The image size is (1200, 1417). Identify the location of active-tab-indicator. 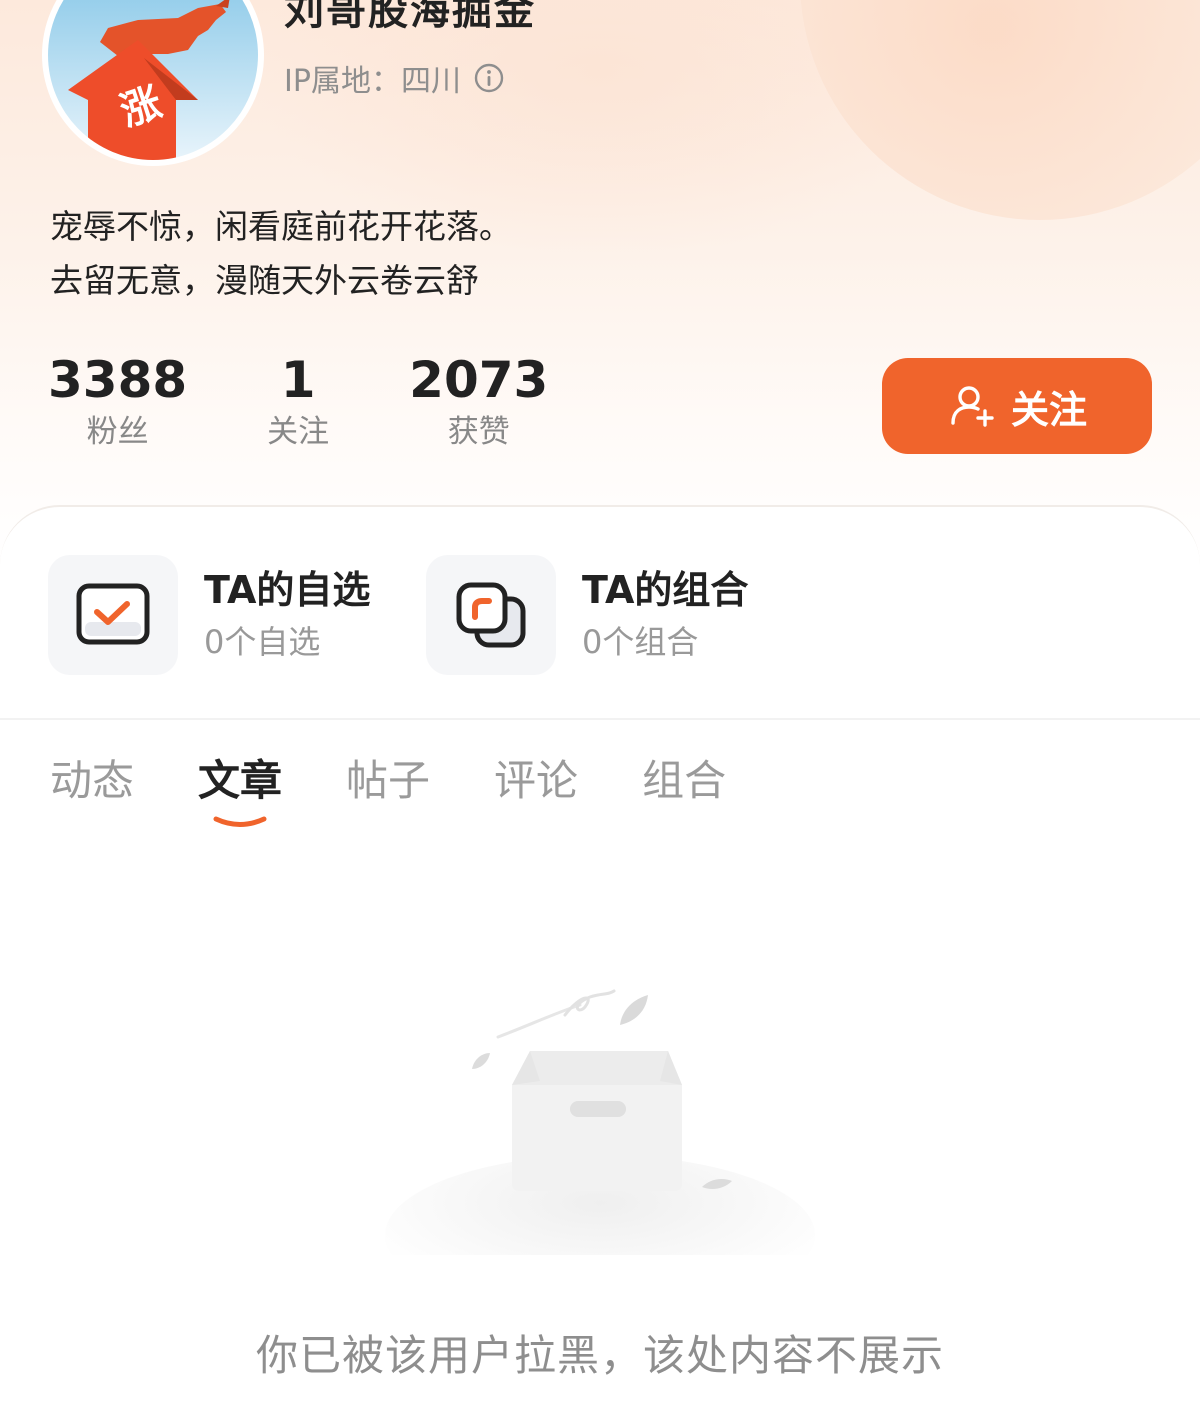
(240, 821).